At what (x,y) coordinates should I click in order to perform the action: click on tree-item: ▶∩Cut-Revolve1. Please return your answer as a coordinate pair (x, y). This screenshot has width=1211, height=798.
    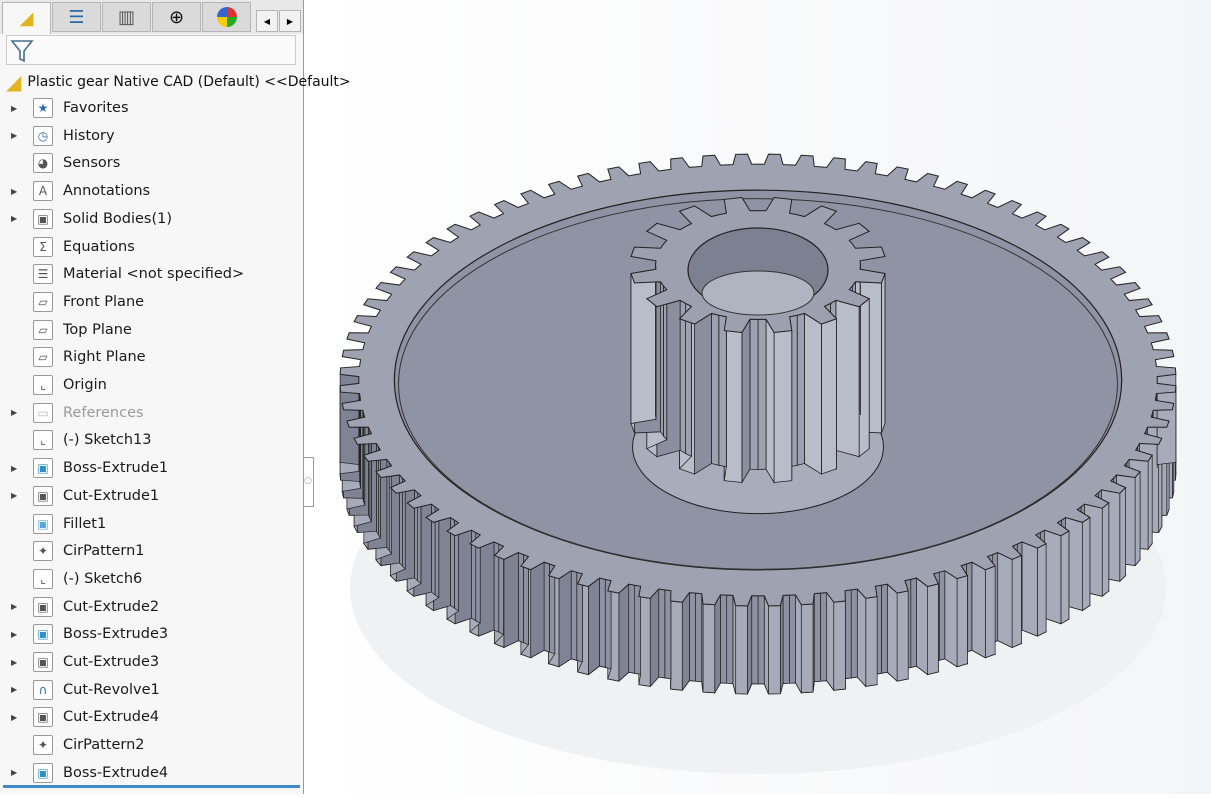
    Looking at the image, I should click on (150, 690).